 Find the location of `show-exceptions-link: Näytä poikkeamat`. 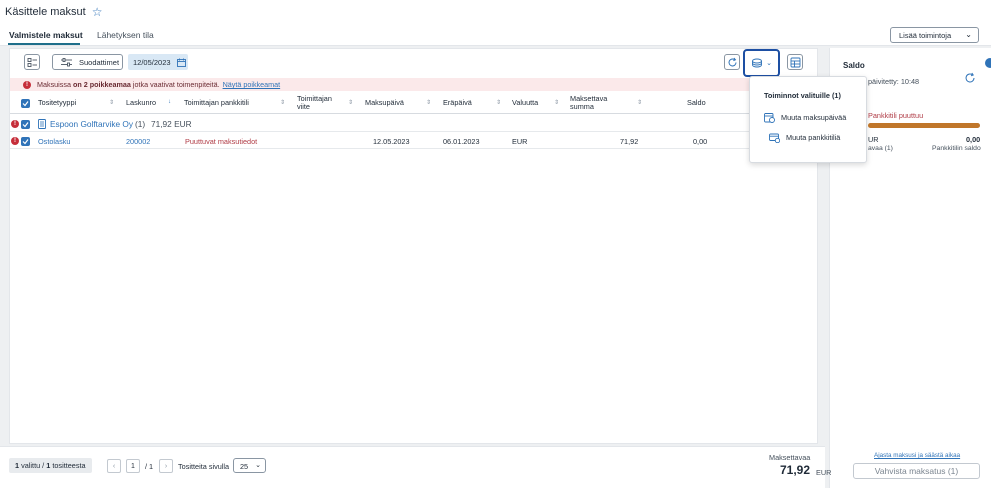

show-exceptions-link: Näytä poikkeamat is located at coordinates (252, 84).